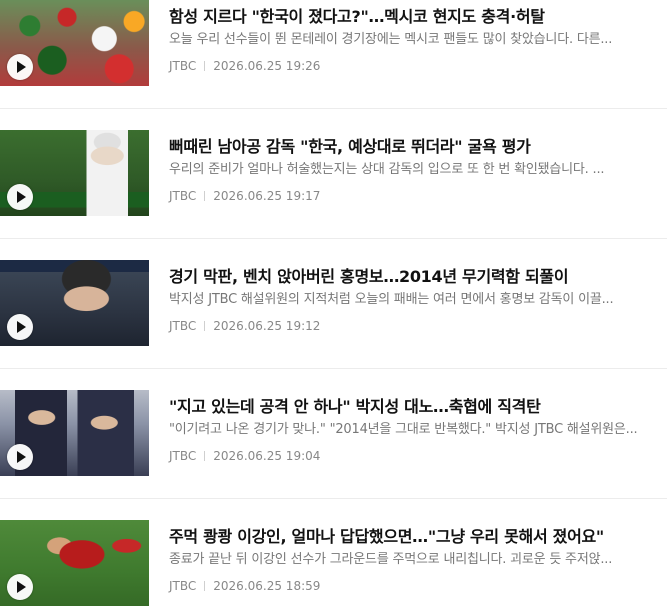  Describe the element at coordinates (418, 407) in the screenshot. I see `news-title: "지고 있는데 공격 안 하나" 박지성 대노…축협에 직격탄` at that location.